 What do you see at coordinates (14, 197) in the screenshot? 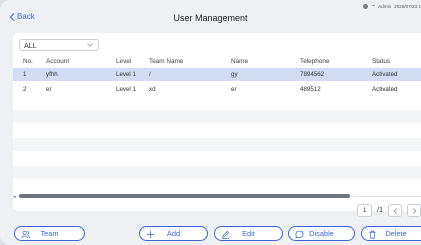
I see `scroll-left-icon: ◂` at bounding box center [14, 197].